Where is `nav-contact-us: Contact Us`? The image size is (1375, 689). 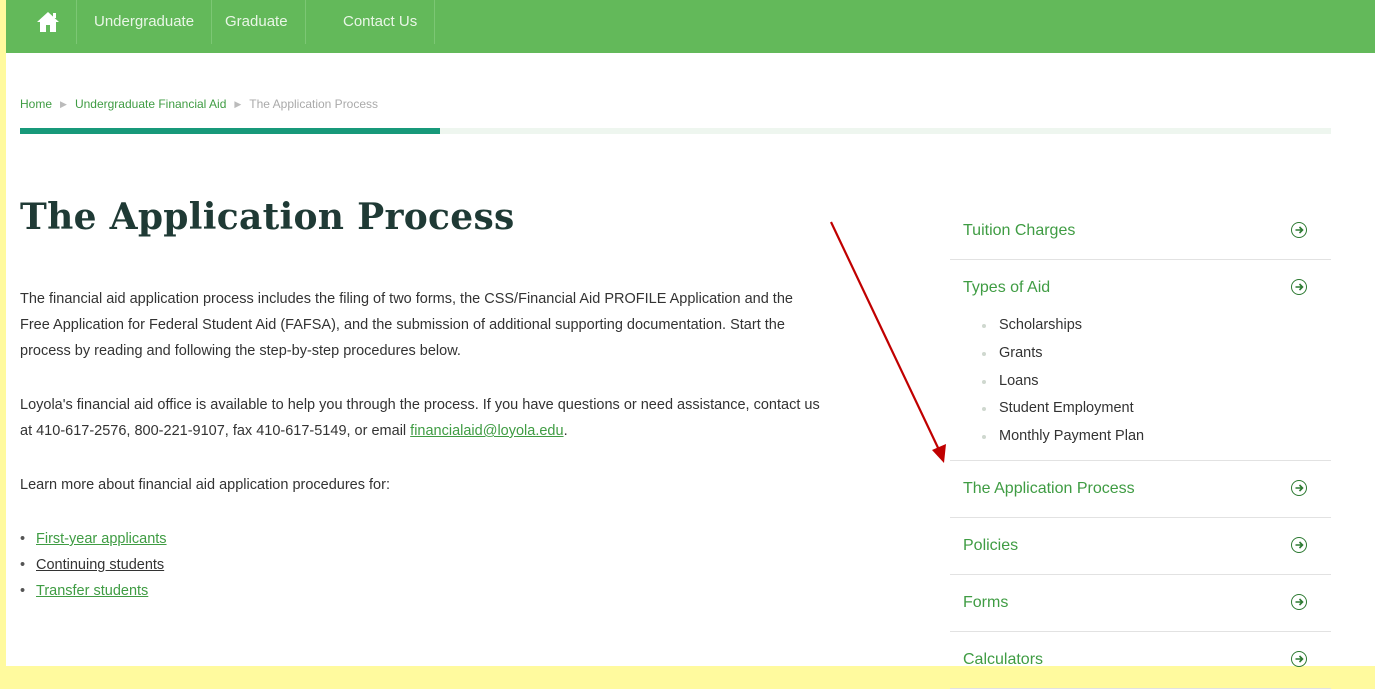
nav-contact-us: Contact Us is located at coordinates (381, 22).